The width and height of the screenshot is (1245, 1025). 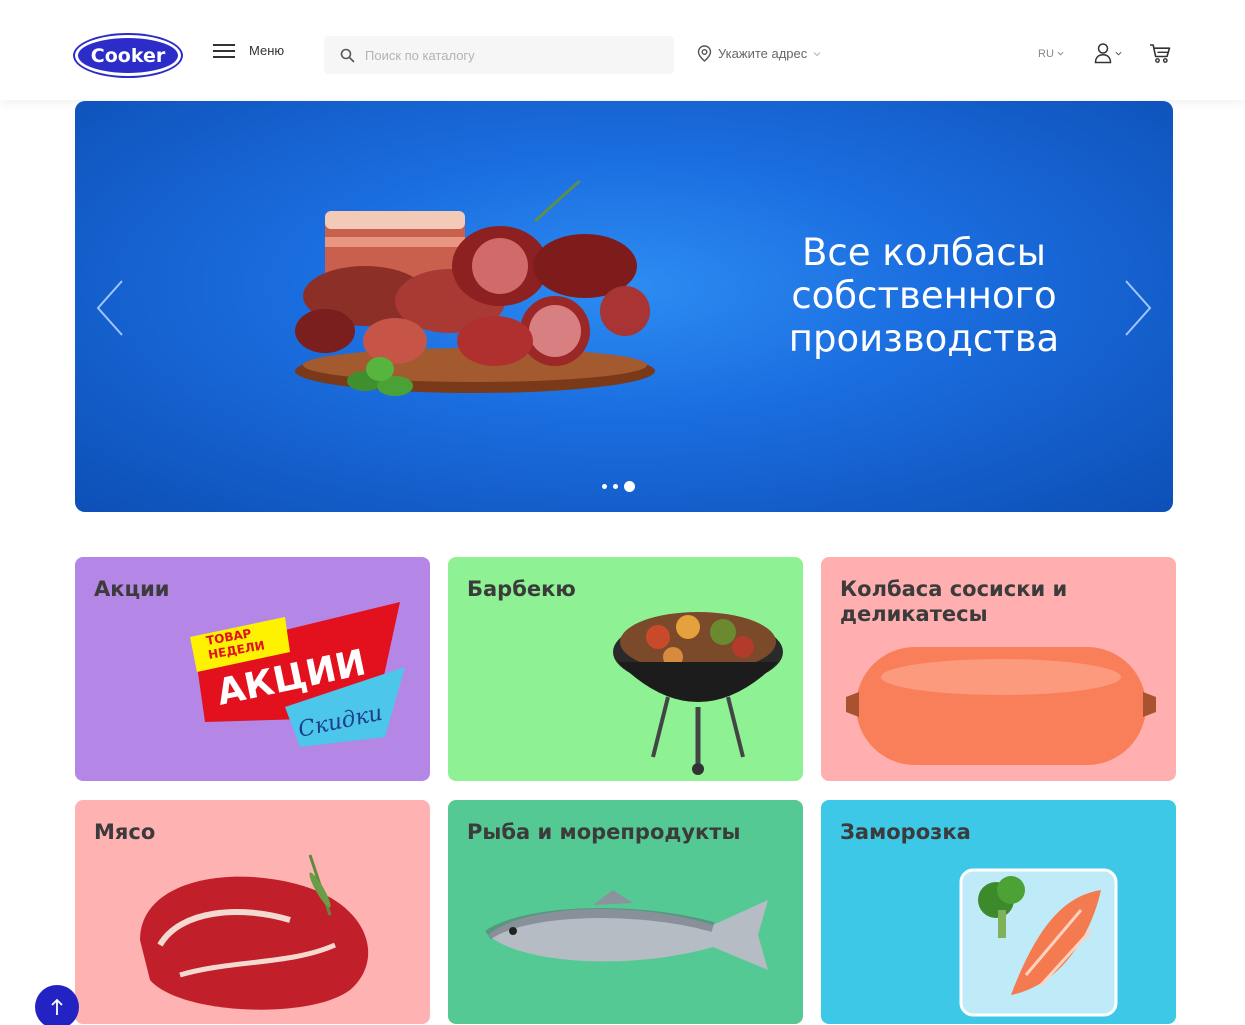 I want to click on prev-slide-arrow-icon, so click(x=110, y=308).